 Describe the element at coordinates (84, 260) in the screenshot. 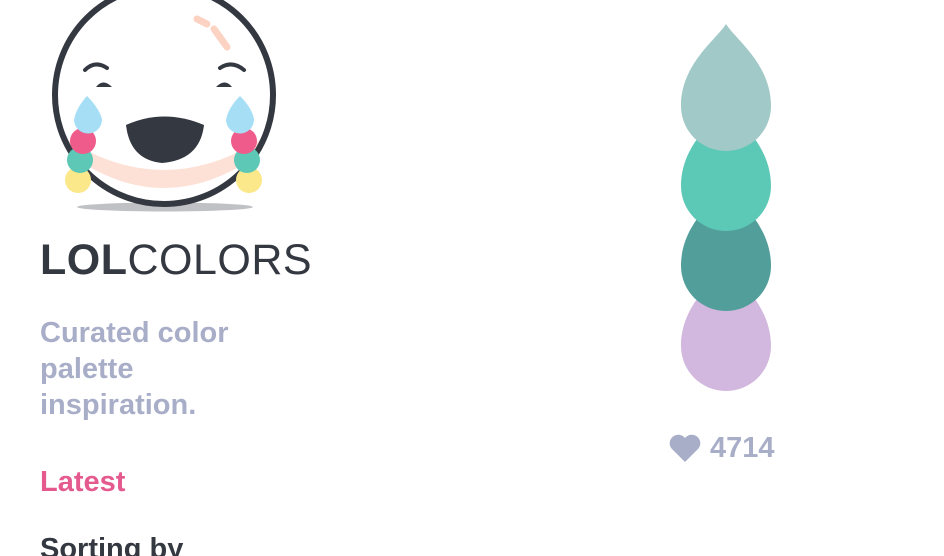

I see `brand-name-bold: LOL` at that location.